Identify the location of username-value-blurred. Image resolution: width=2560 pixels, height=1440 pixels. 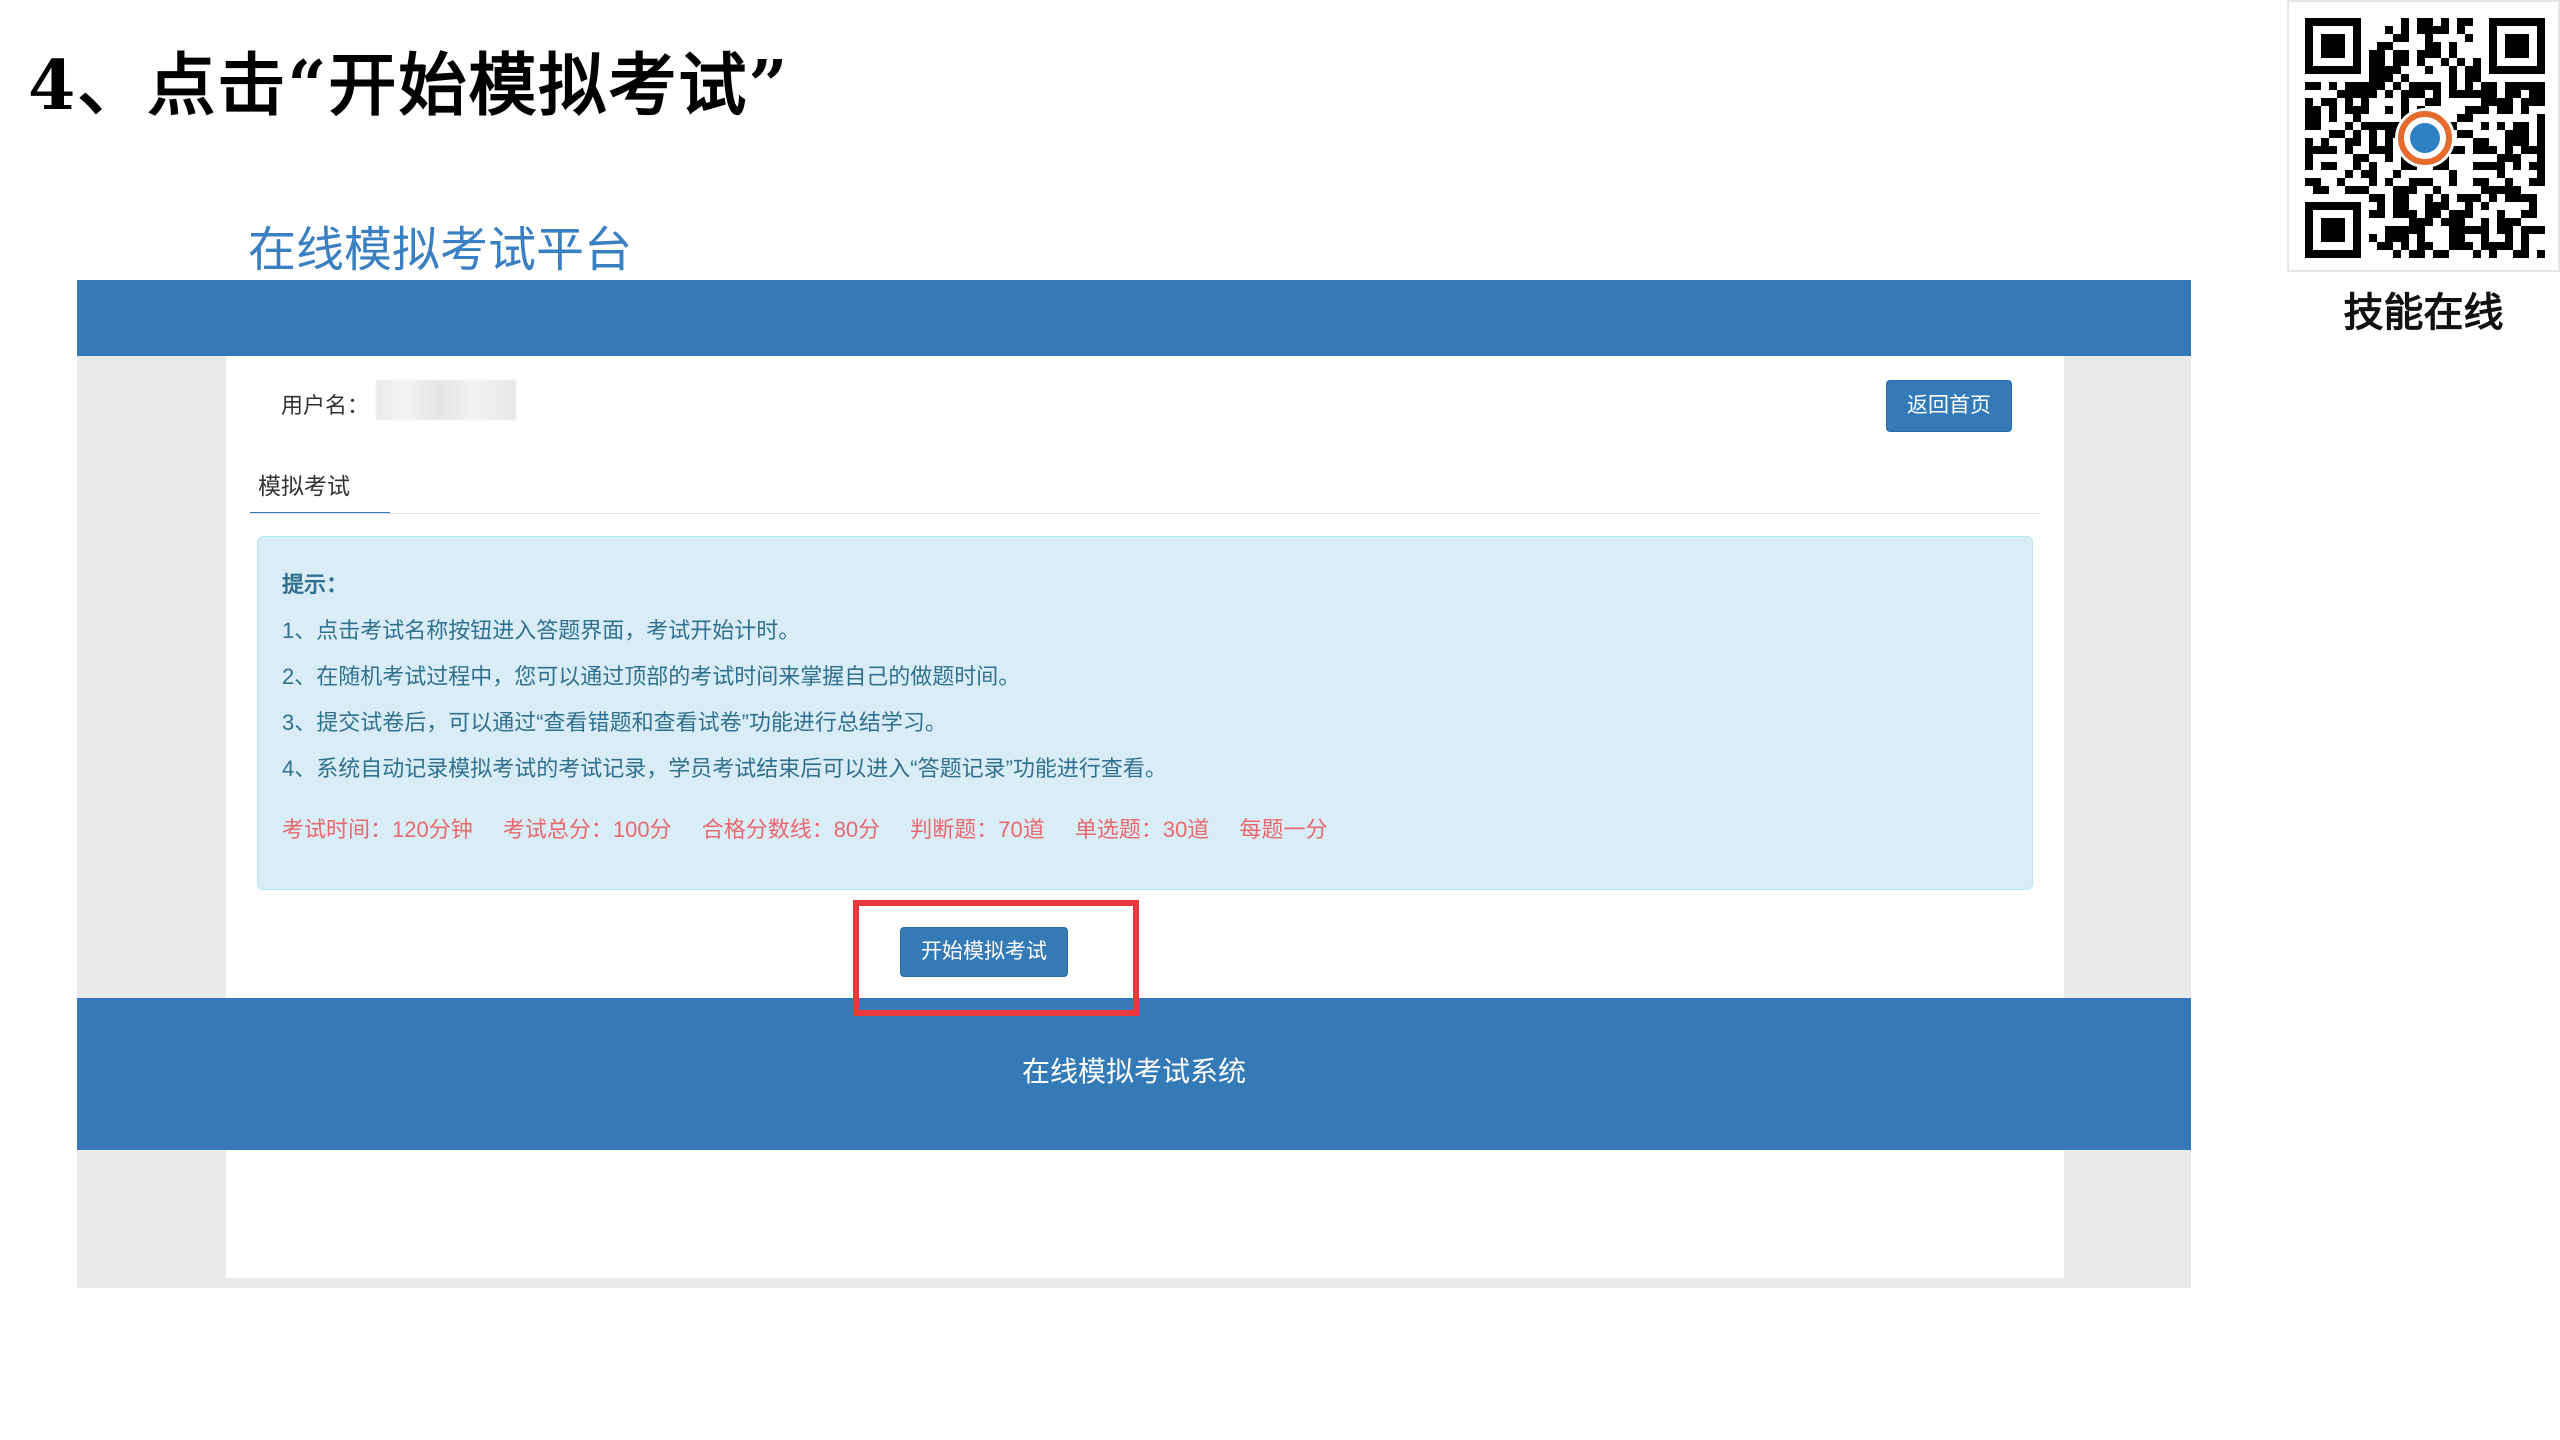
(446, 400).